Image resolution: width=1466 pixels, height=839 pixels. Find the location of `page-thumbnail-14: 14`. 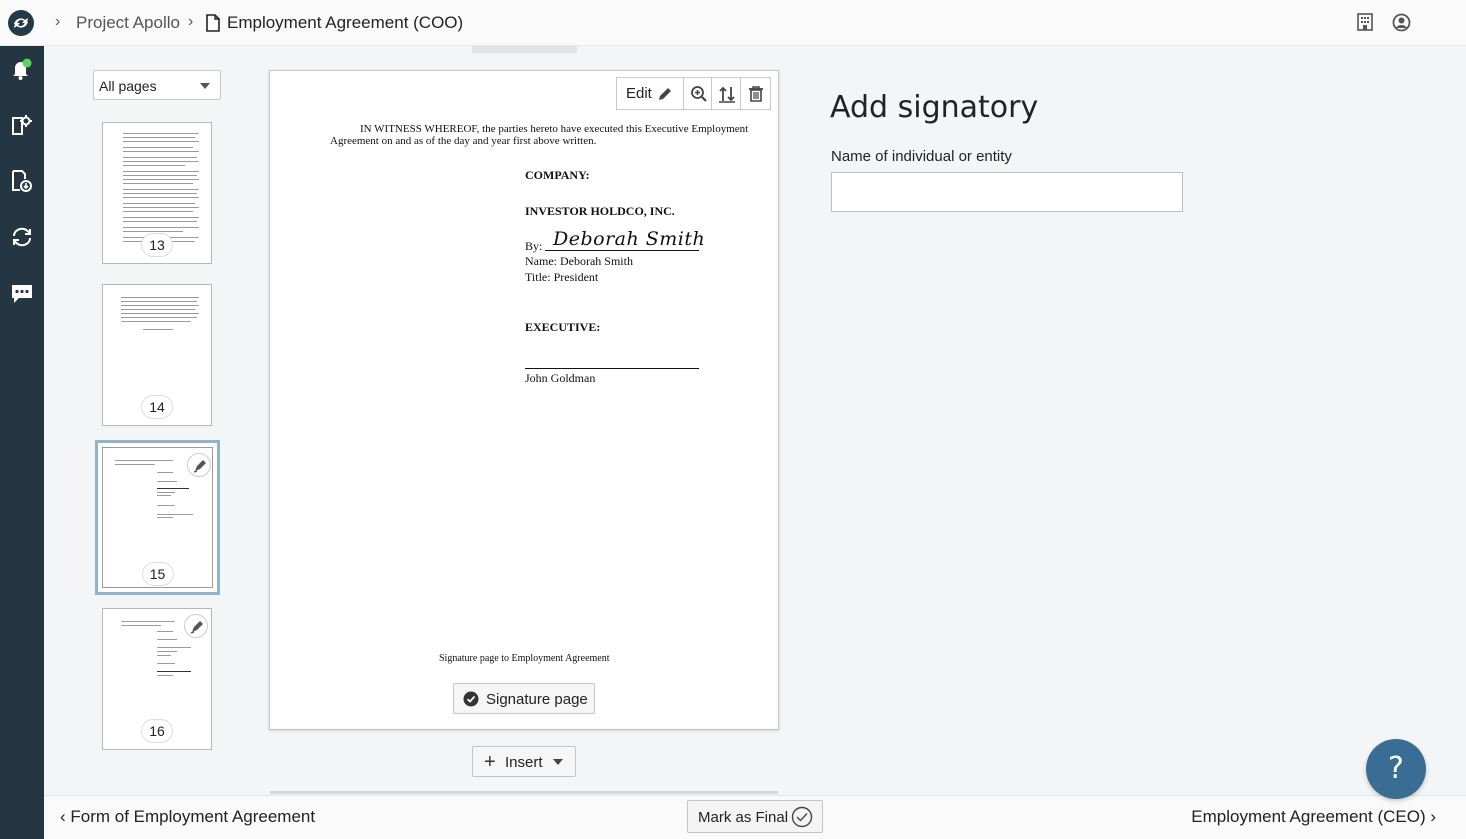

page-thumbnail-14: 14 is located at coordinates (157, 355).